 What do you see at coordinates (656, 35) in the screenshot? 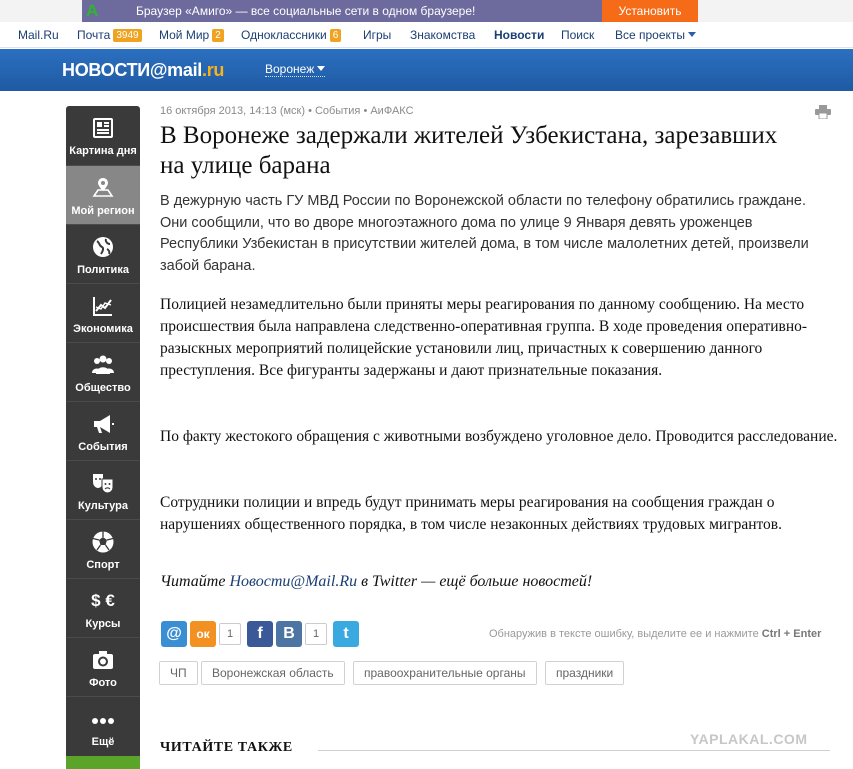
I see `nav-all-projects: Все проекты` at bounding box center [656, 35].